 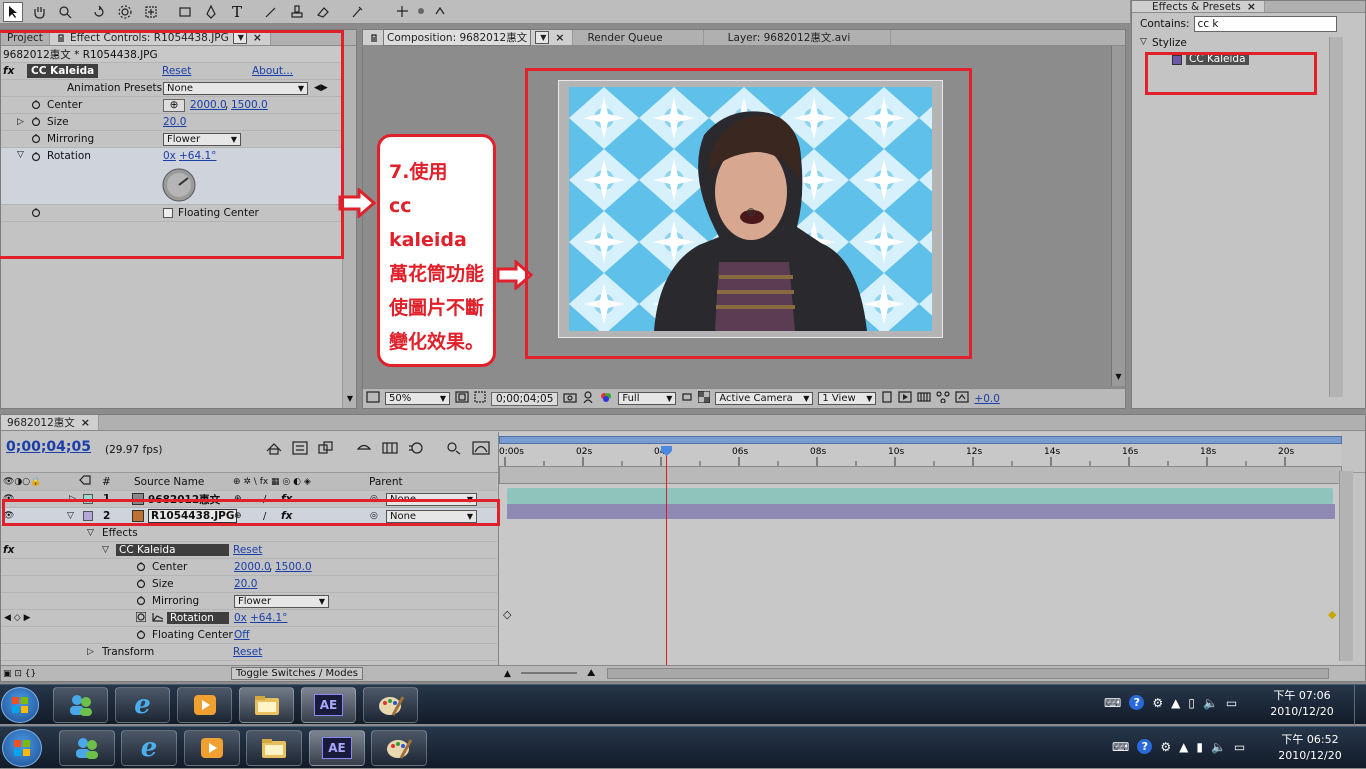 What do you see at coordinates (39, 12) in the screenshot?
I see `hand-tool-icon` at bounding box center [39, 12].